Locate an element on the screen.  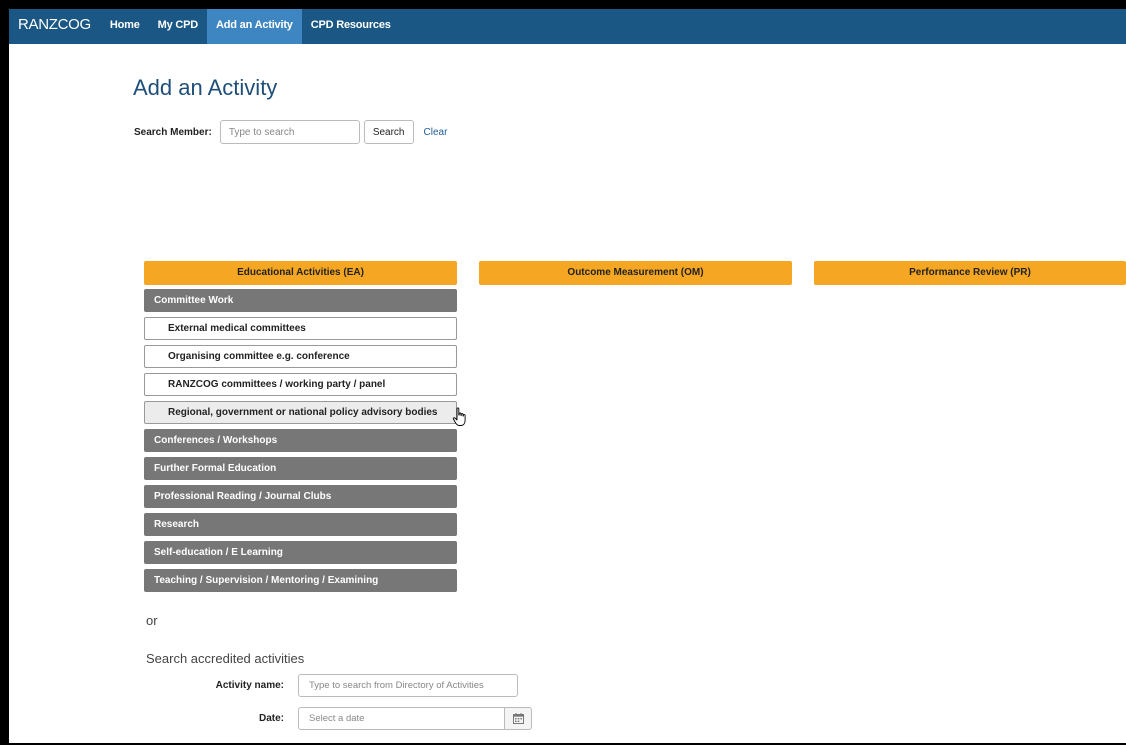
nav-home: Home is located at coordinates (125, 26).